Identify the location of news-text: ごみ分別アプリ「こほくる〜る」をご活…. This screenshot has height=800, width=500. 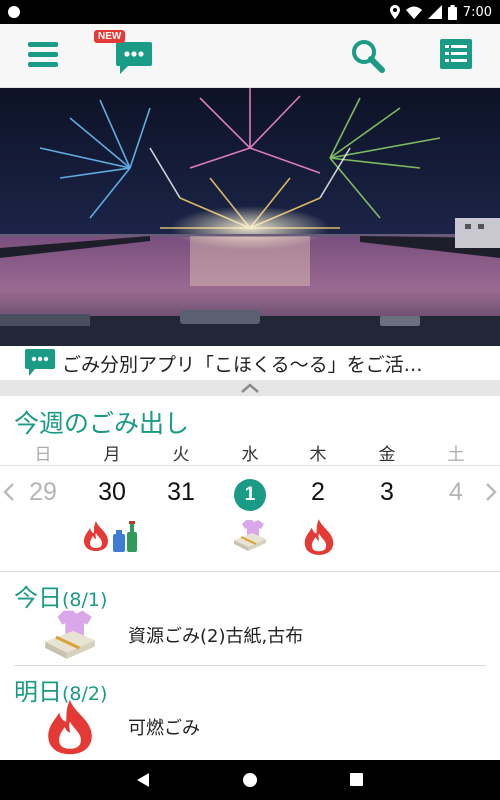
(242, 364).